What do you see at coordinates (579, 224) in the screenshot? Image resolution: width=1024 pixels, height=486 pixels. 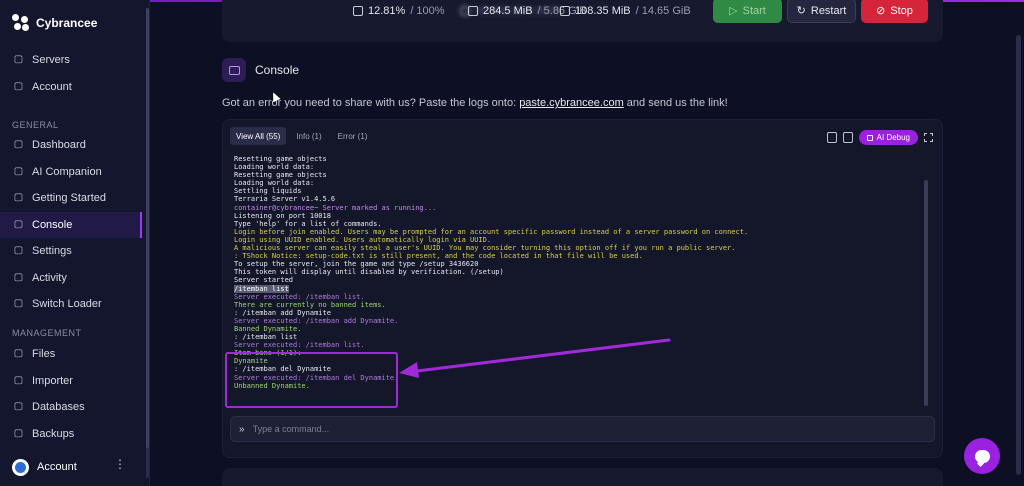 I see `log-line: Type 'help' for a list of commands.` at bounding box center [579, 224].